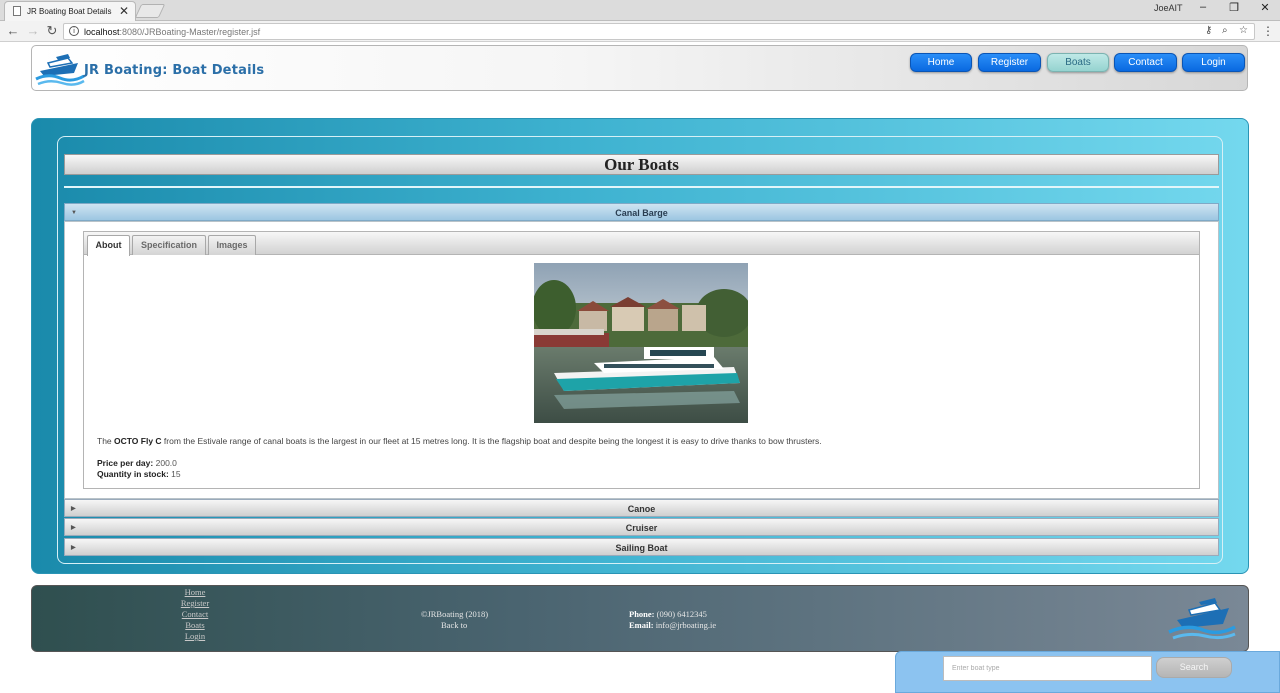 The height and width of the screenshot is (693, 1280). What do you see at coordinates (74, 31) in the screenshot?
I see `site-info-icon: i` at bounding box center [74, 31].